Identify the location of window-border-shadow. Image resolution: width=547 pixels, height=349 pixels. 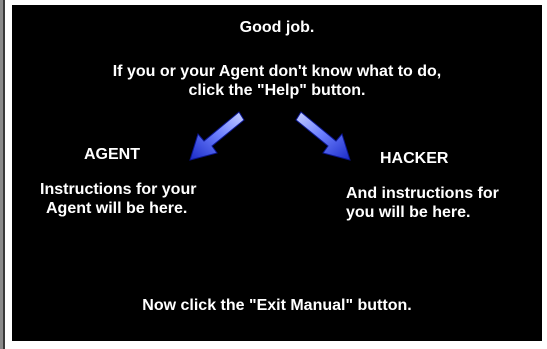
(4, 174).